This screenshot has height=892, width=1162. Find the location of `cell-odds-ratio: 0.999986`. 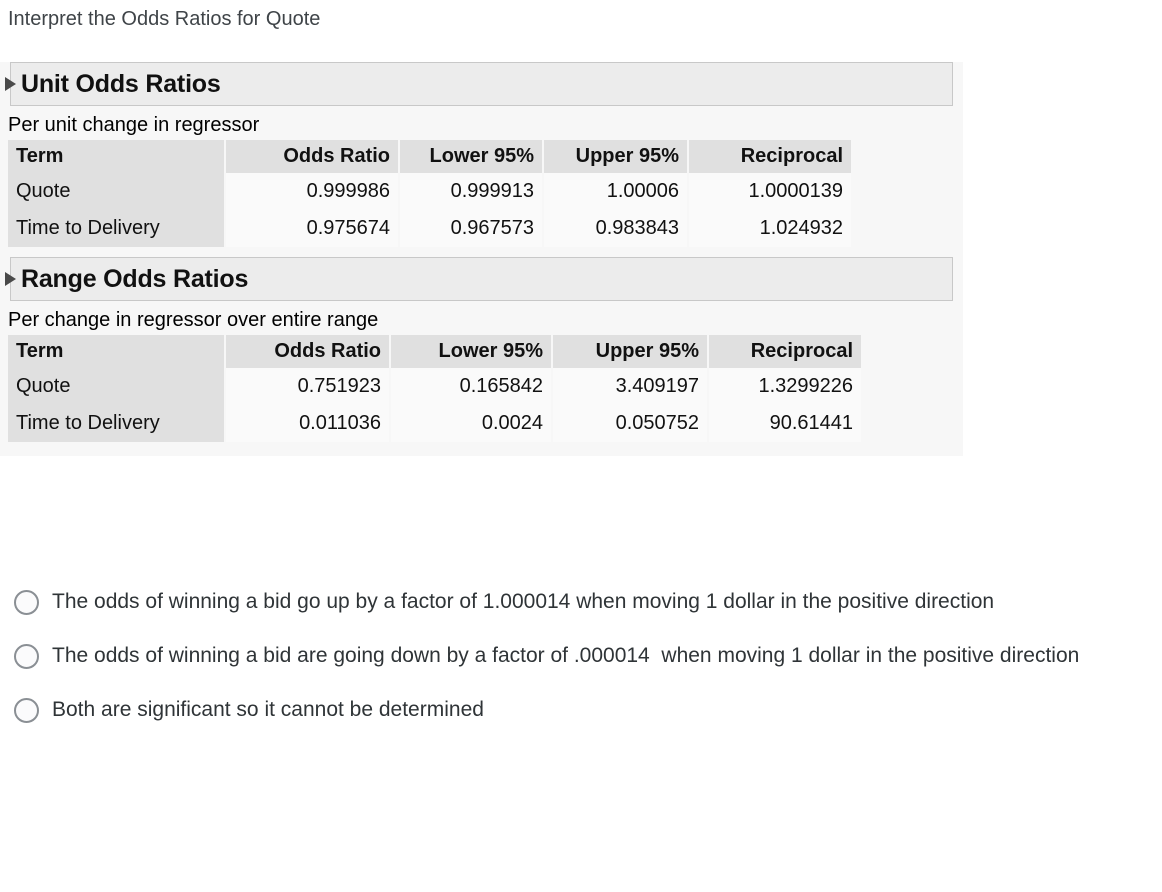

cell-odds-ratio: 0.999986 is located at coordinates (312, 191).